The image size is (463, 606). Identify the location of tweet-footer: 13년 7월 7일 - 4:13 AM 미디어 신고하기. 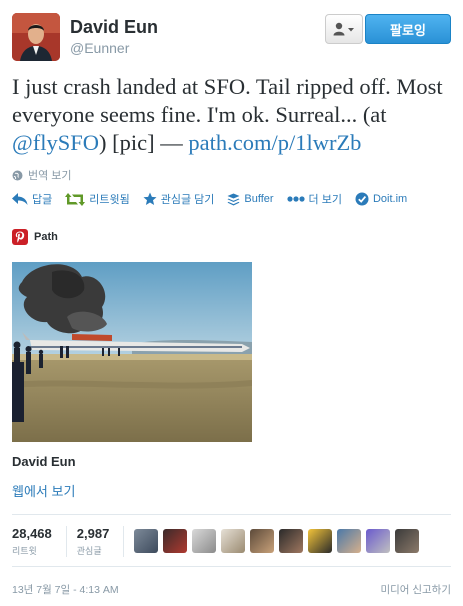
(231, 589).